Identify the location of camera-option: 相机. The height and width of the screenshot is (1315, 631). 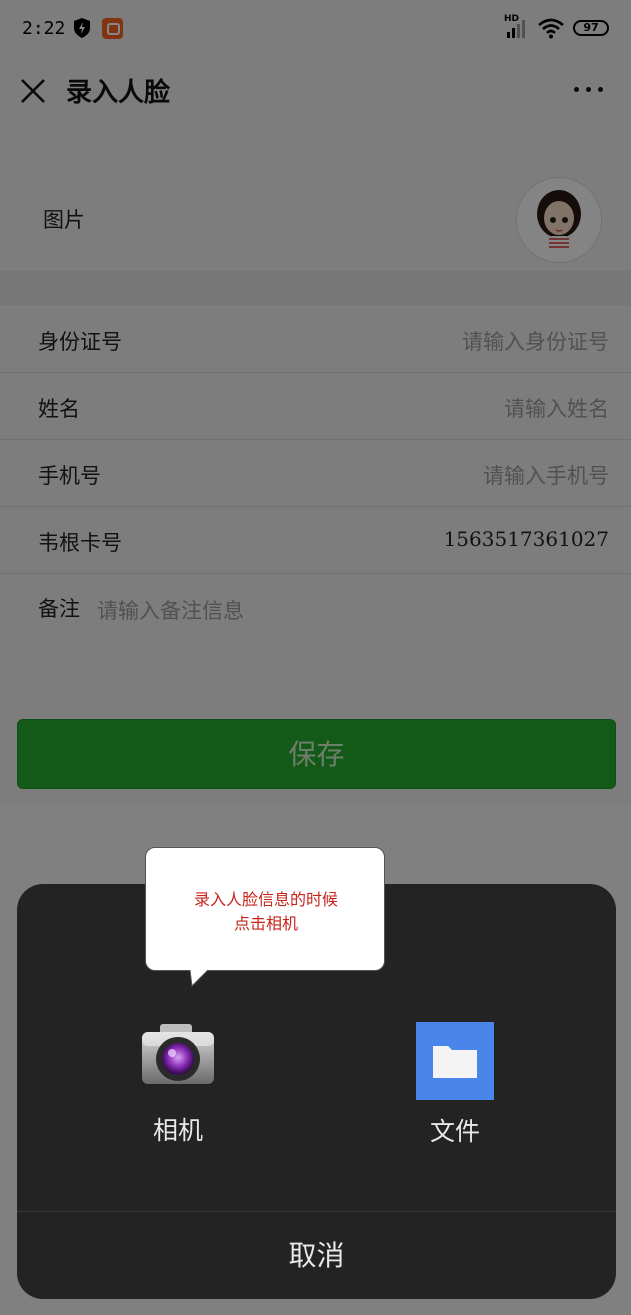
(178, 1084).